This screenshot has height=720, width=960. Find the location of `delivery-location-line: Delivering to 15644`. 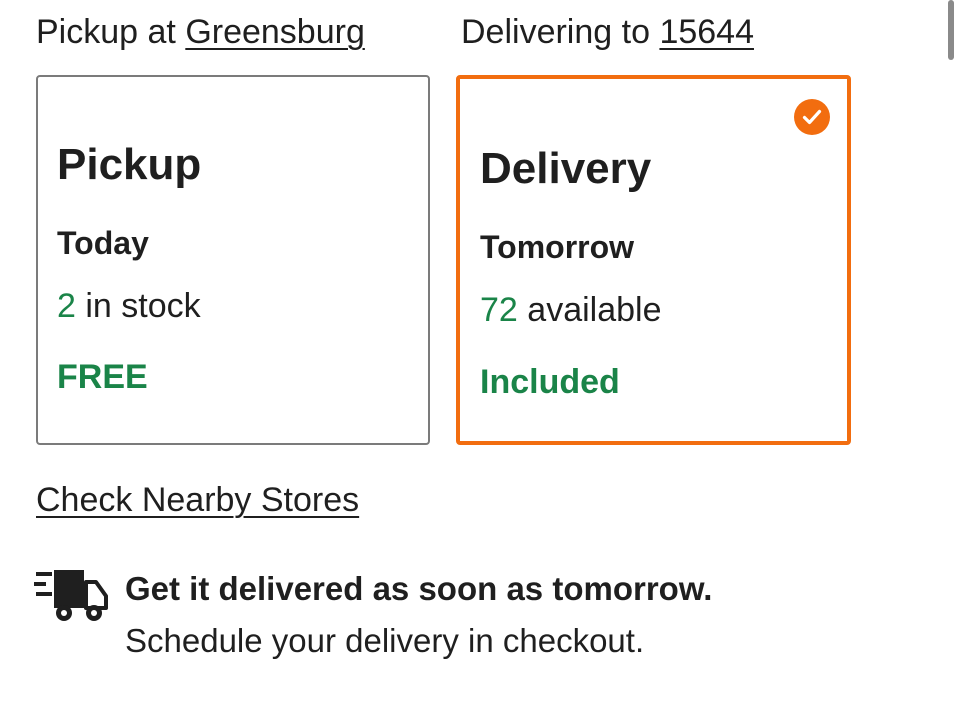

delivery-location-line: Delivering to 15644 is located at coordinates (607, 32).